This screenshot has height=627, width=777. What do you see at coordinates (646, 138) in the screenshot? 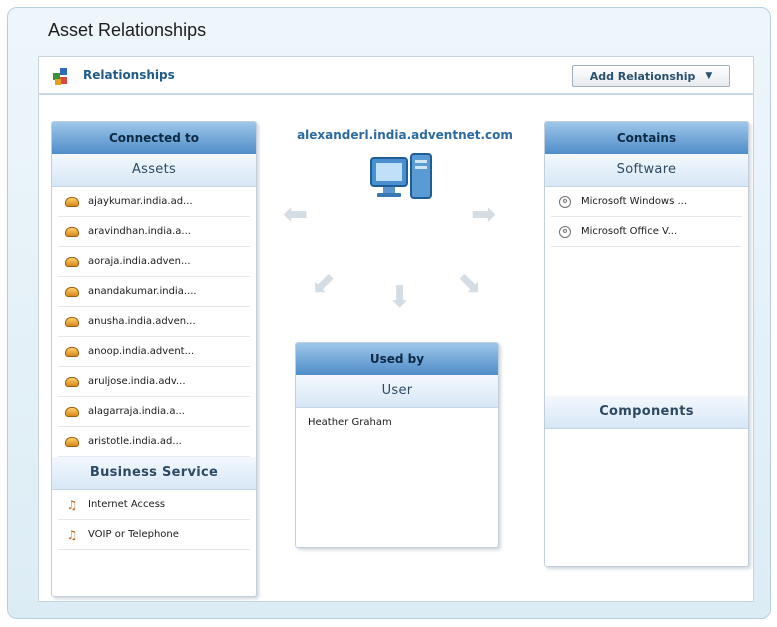
I see `contains-header: Contains` at bounding box center [646, 138].